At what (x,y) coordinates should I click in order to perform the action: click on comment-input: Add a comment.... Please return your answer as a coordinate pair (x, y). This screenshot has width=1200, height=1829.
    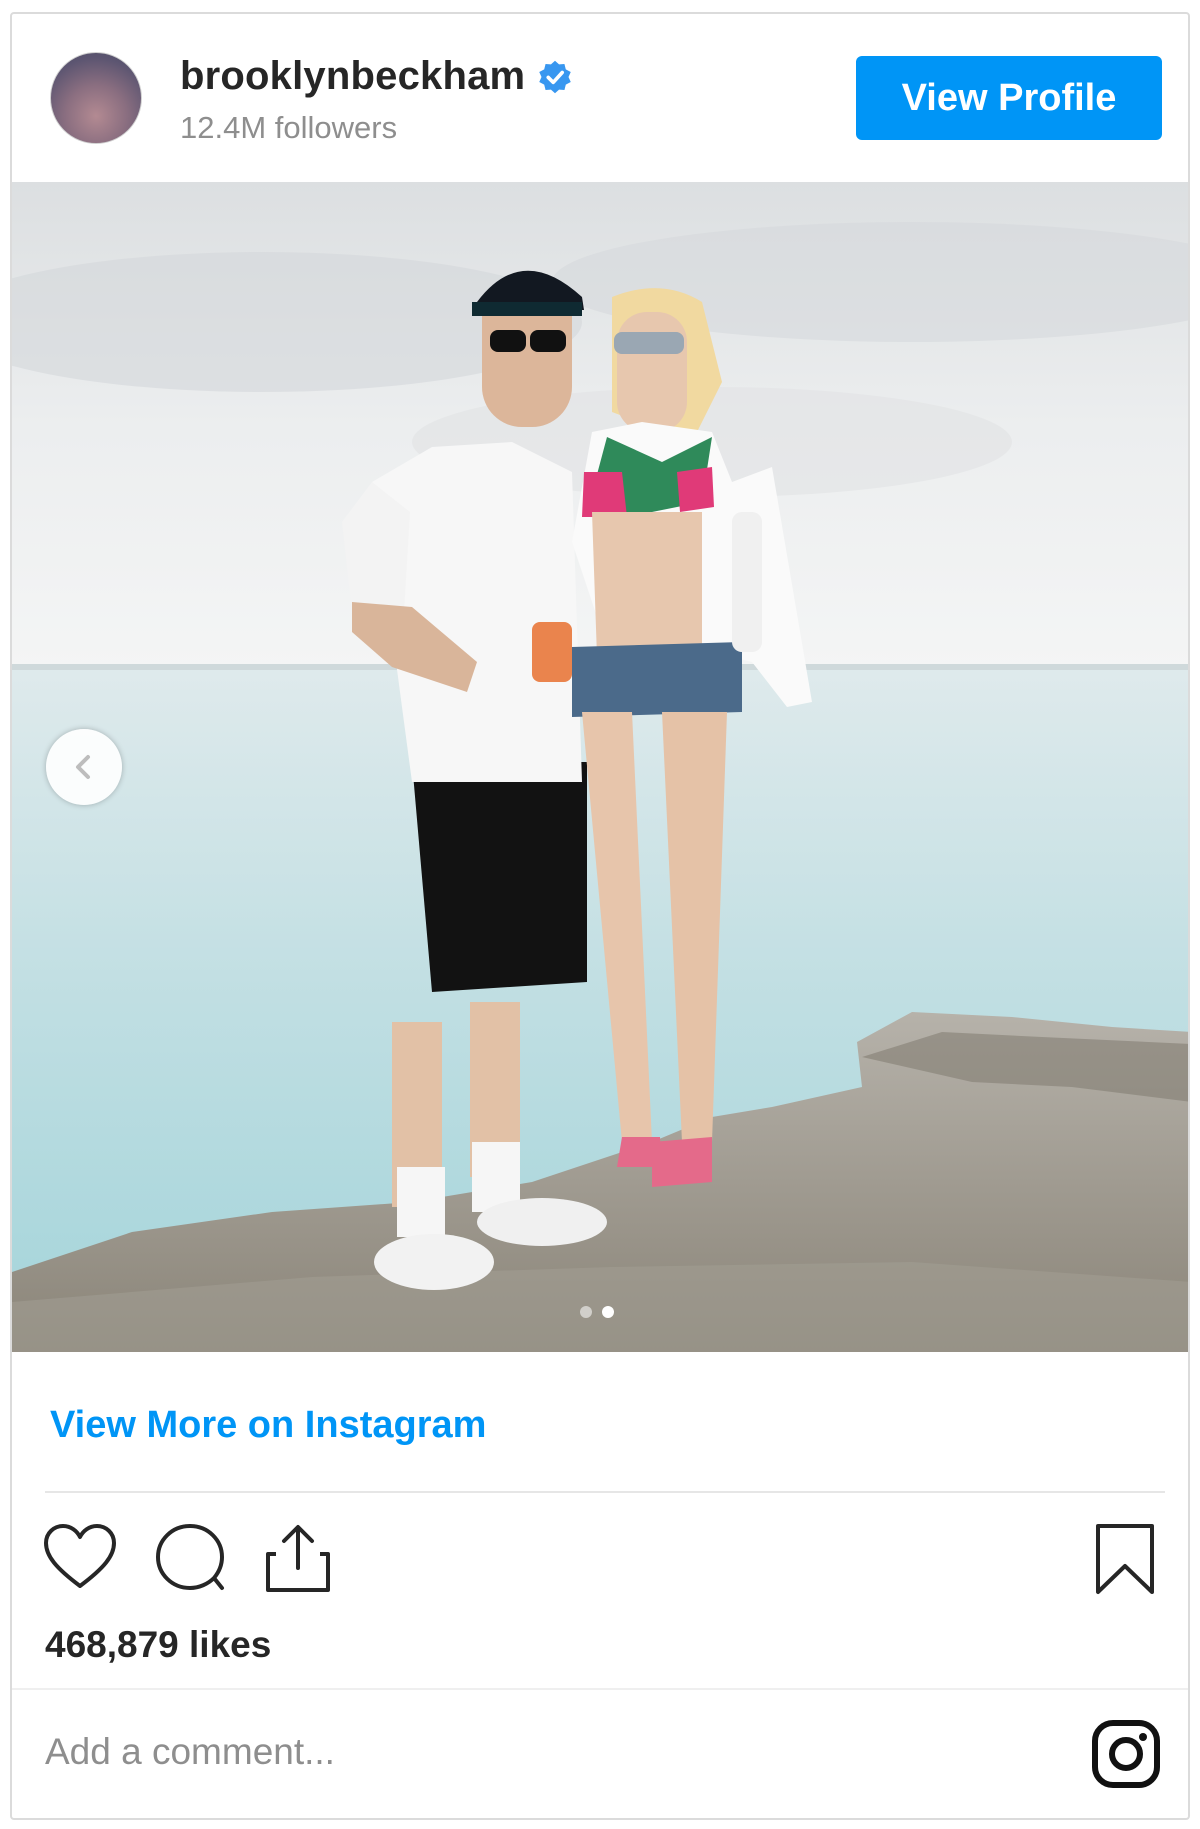
    Looking at the image, I should click on (485, 1752).